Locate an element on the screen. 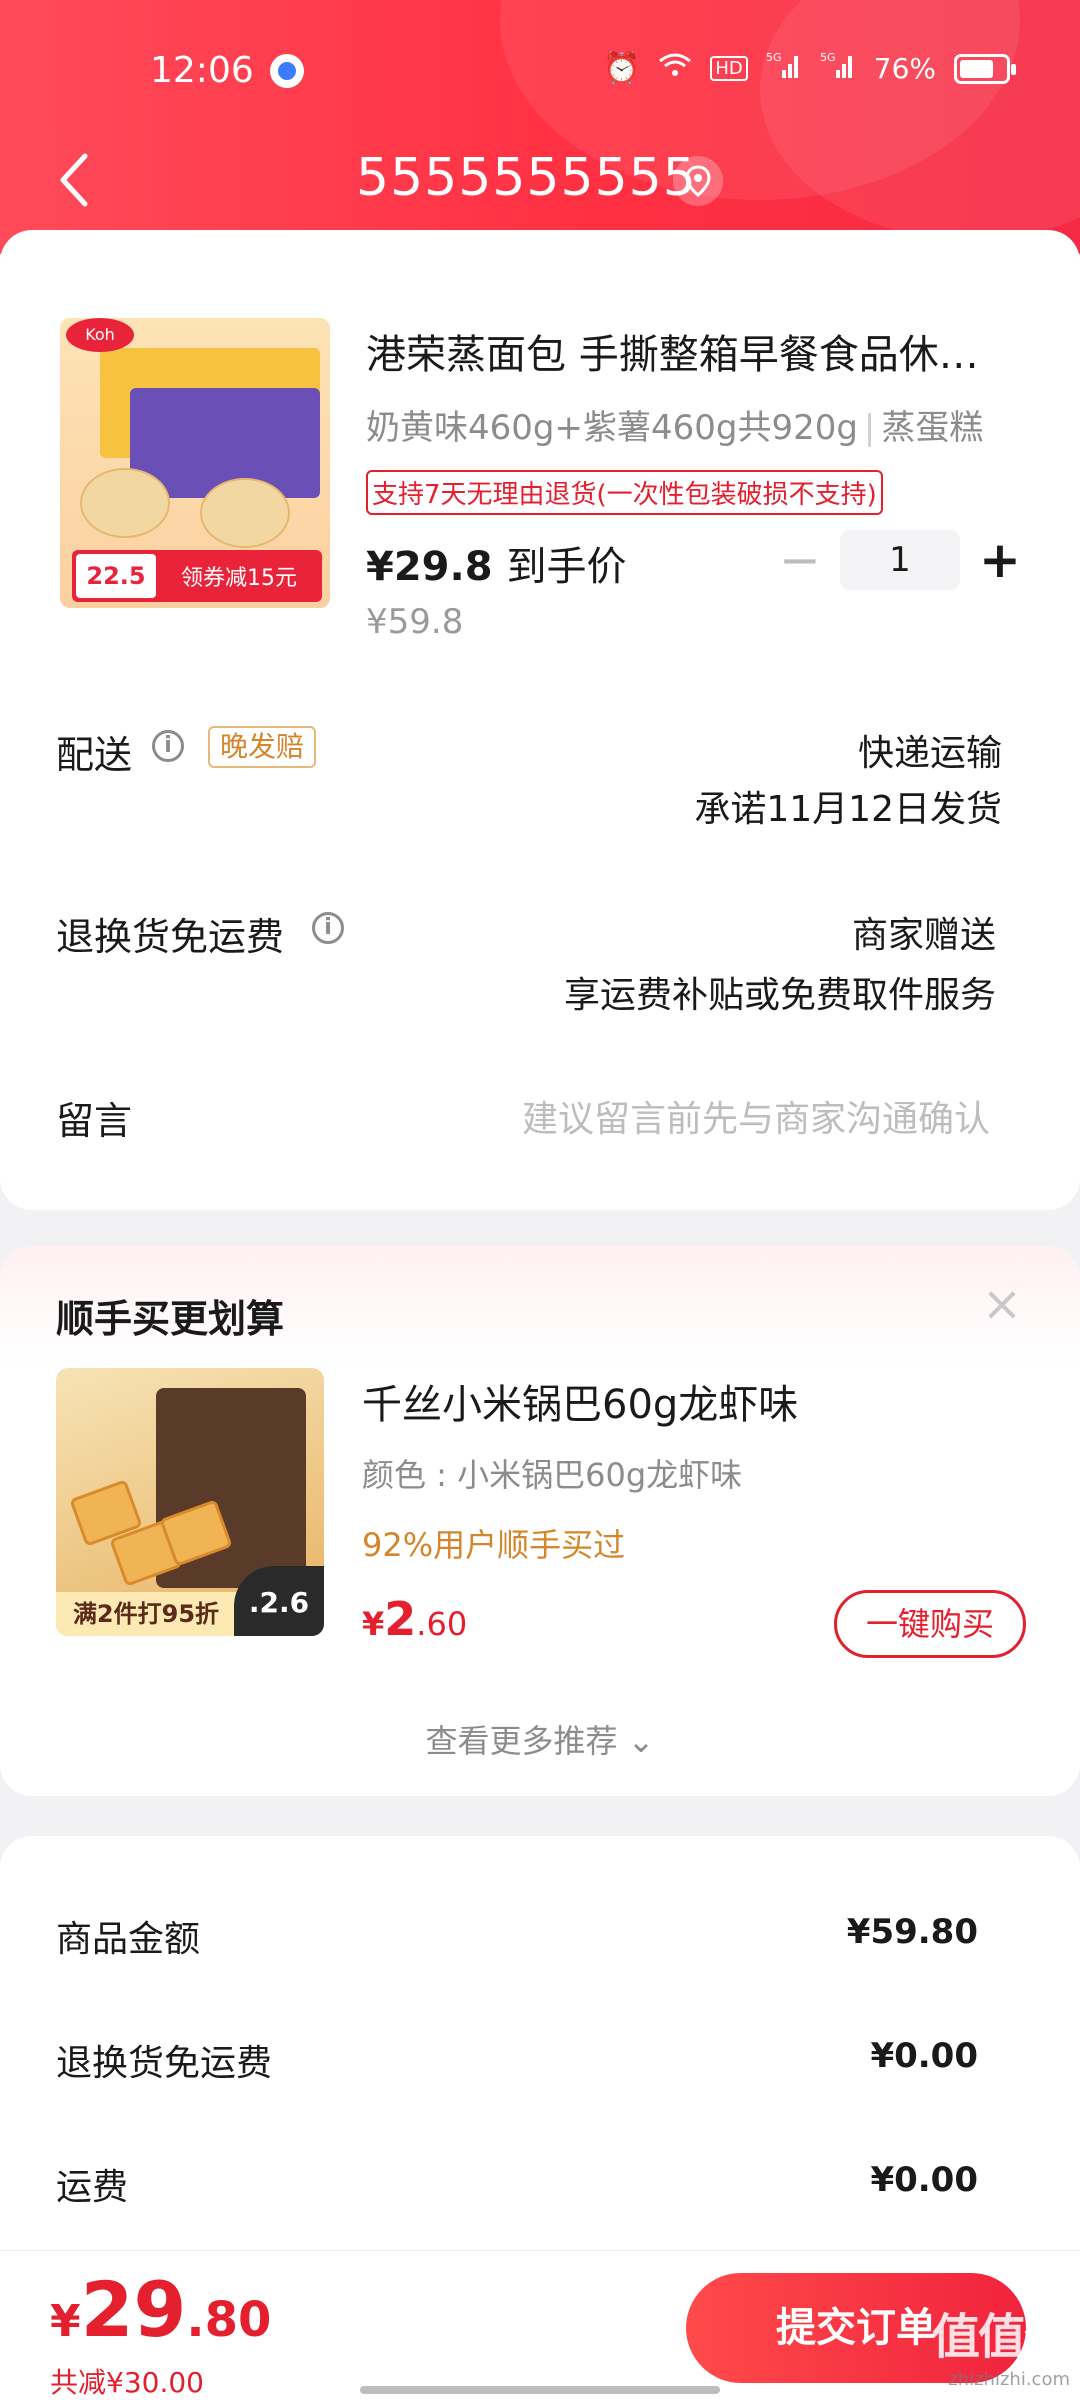 This screenshot has width=1080, height=2400. recommend-price-int: 2 is located at coordinates (400, 1619).